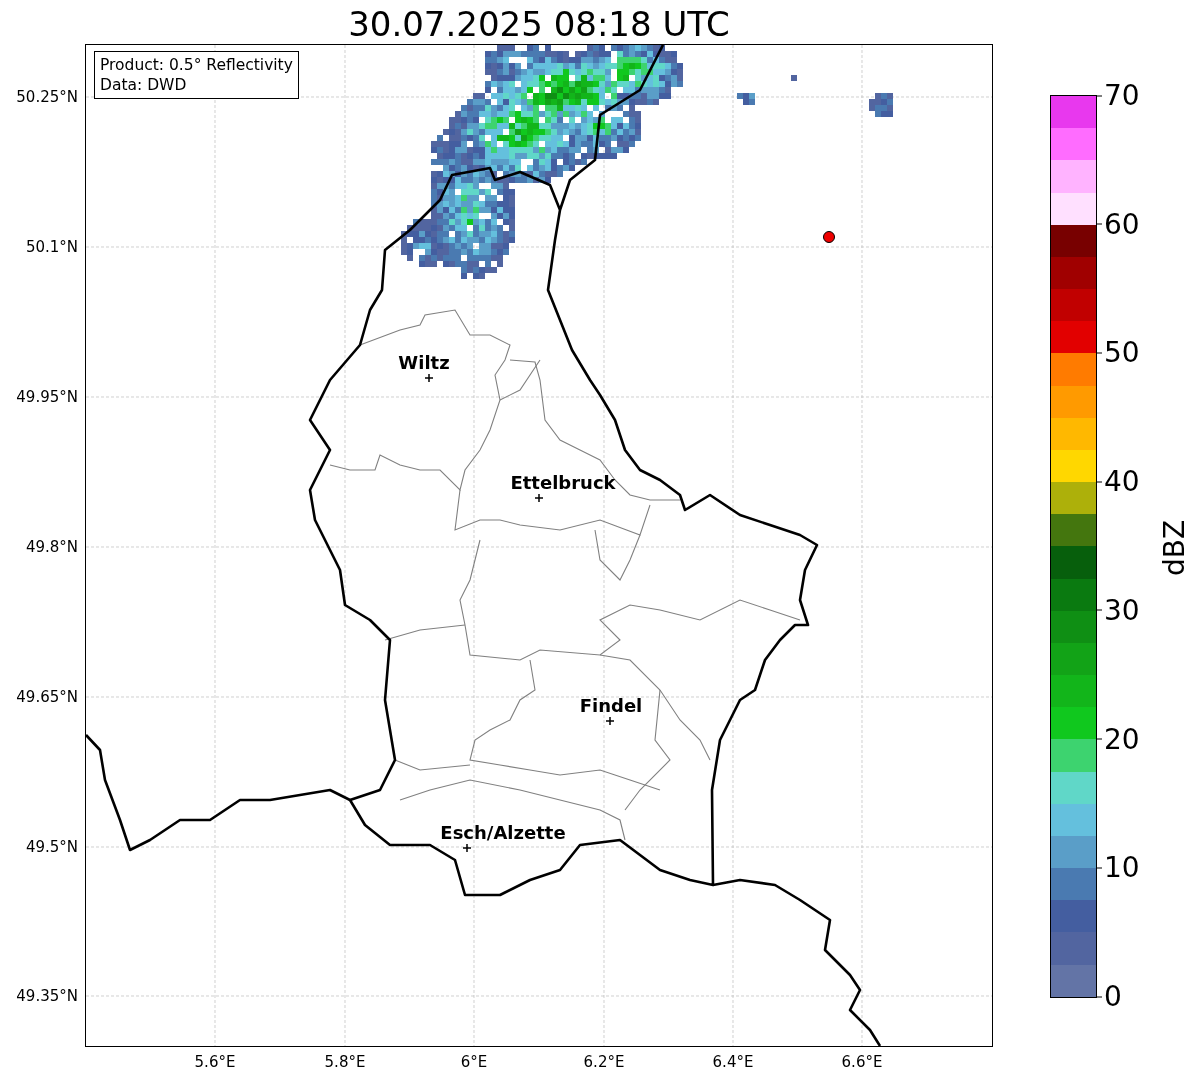 This screenshot has width=1184, height=1081. Describe the element at coordinates (51, 547) in the screenshot. I see `latitude-label: 49.8°N` at that location.